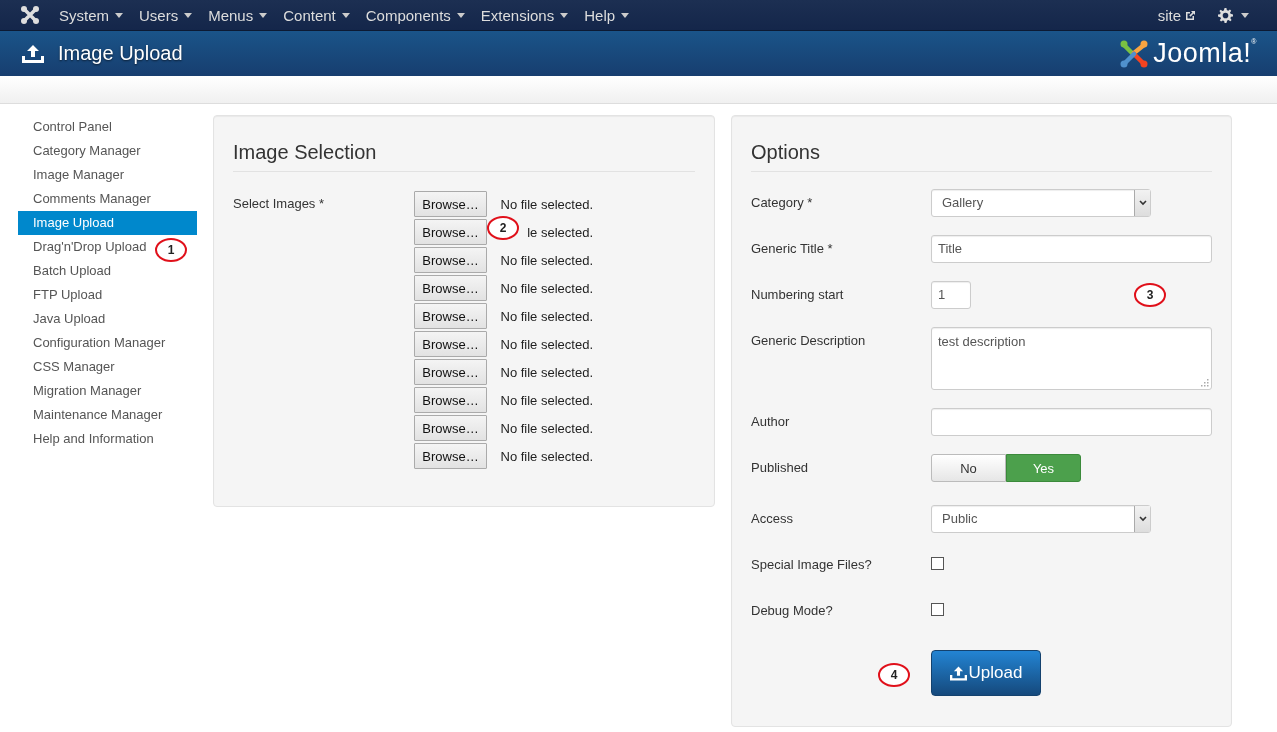  Describe the element at coordinates (279, 204) in the screenshot. I see `field-label: Select Images *` at that location.